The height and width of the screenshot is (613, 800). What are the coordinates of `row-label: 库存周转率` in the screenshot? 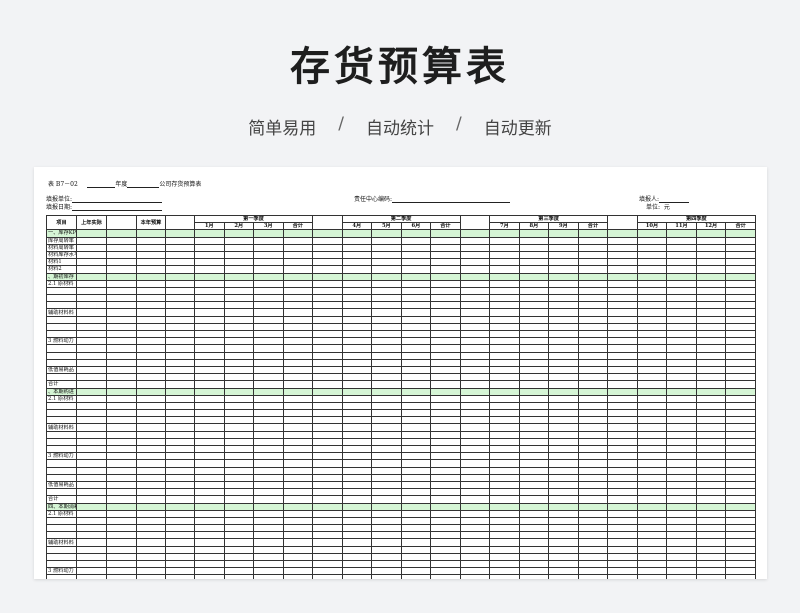 It's located at (61, 240).